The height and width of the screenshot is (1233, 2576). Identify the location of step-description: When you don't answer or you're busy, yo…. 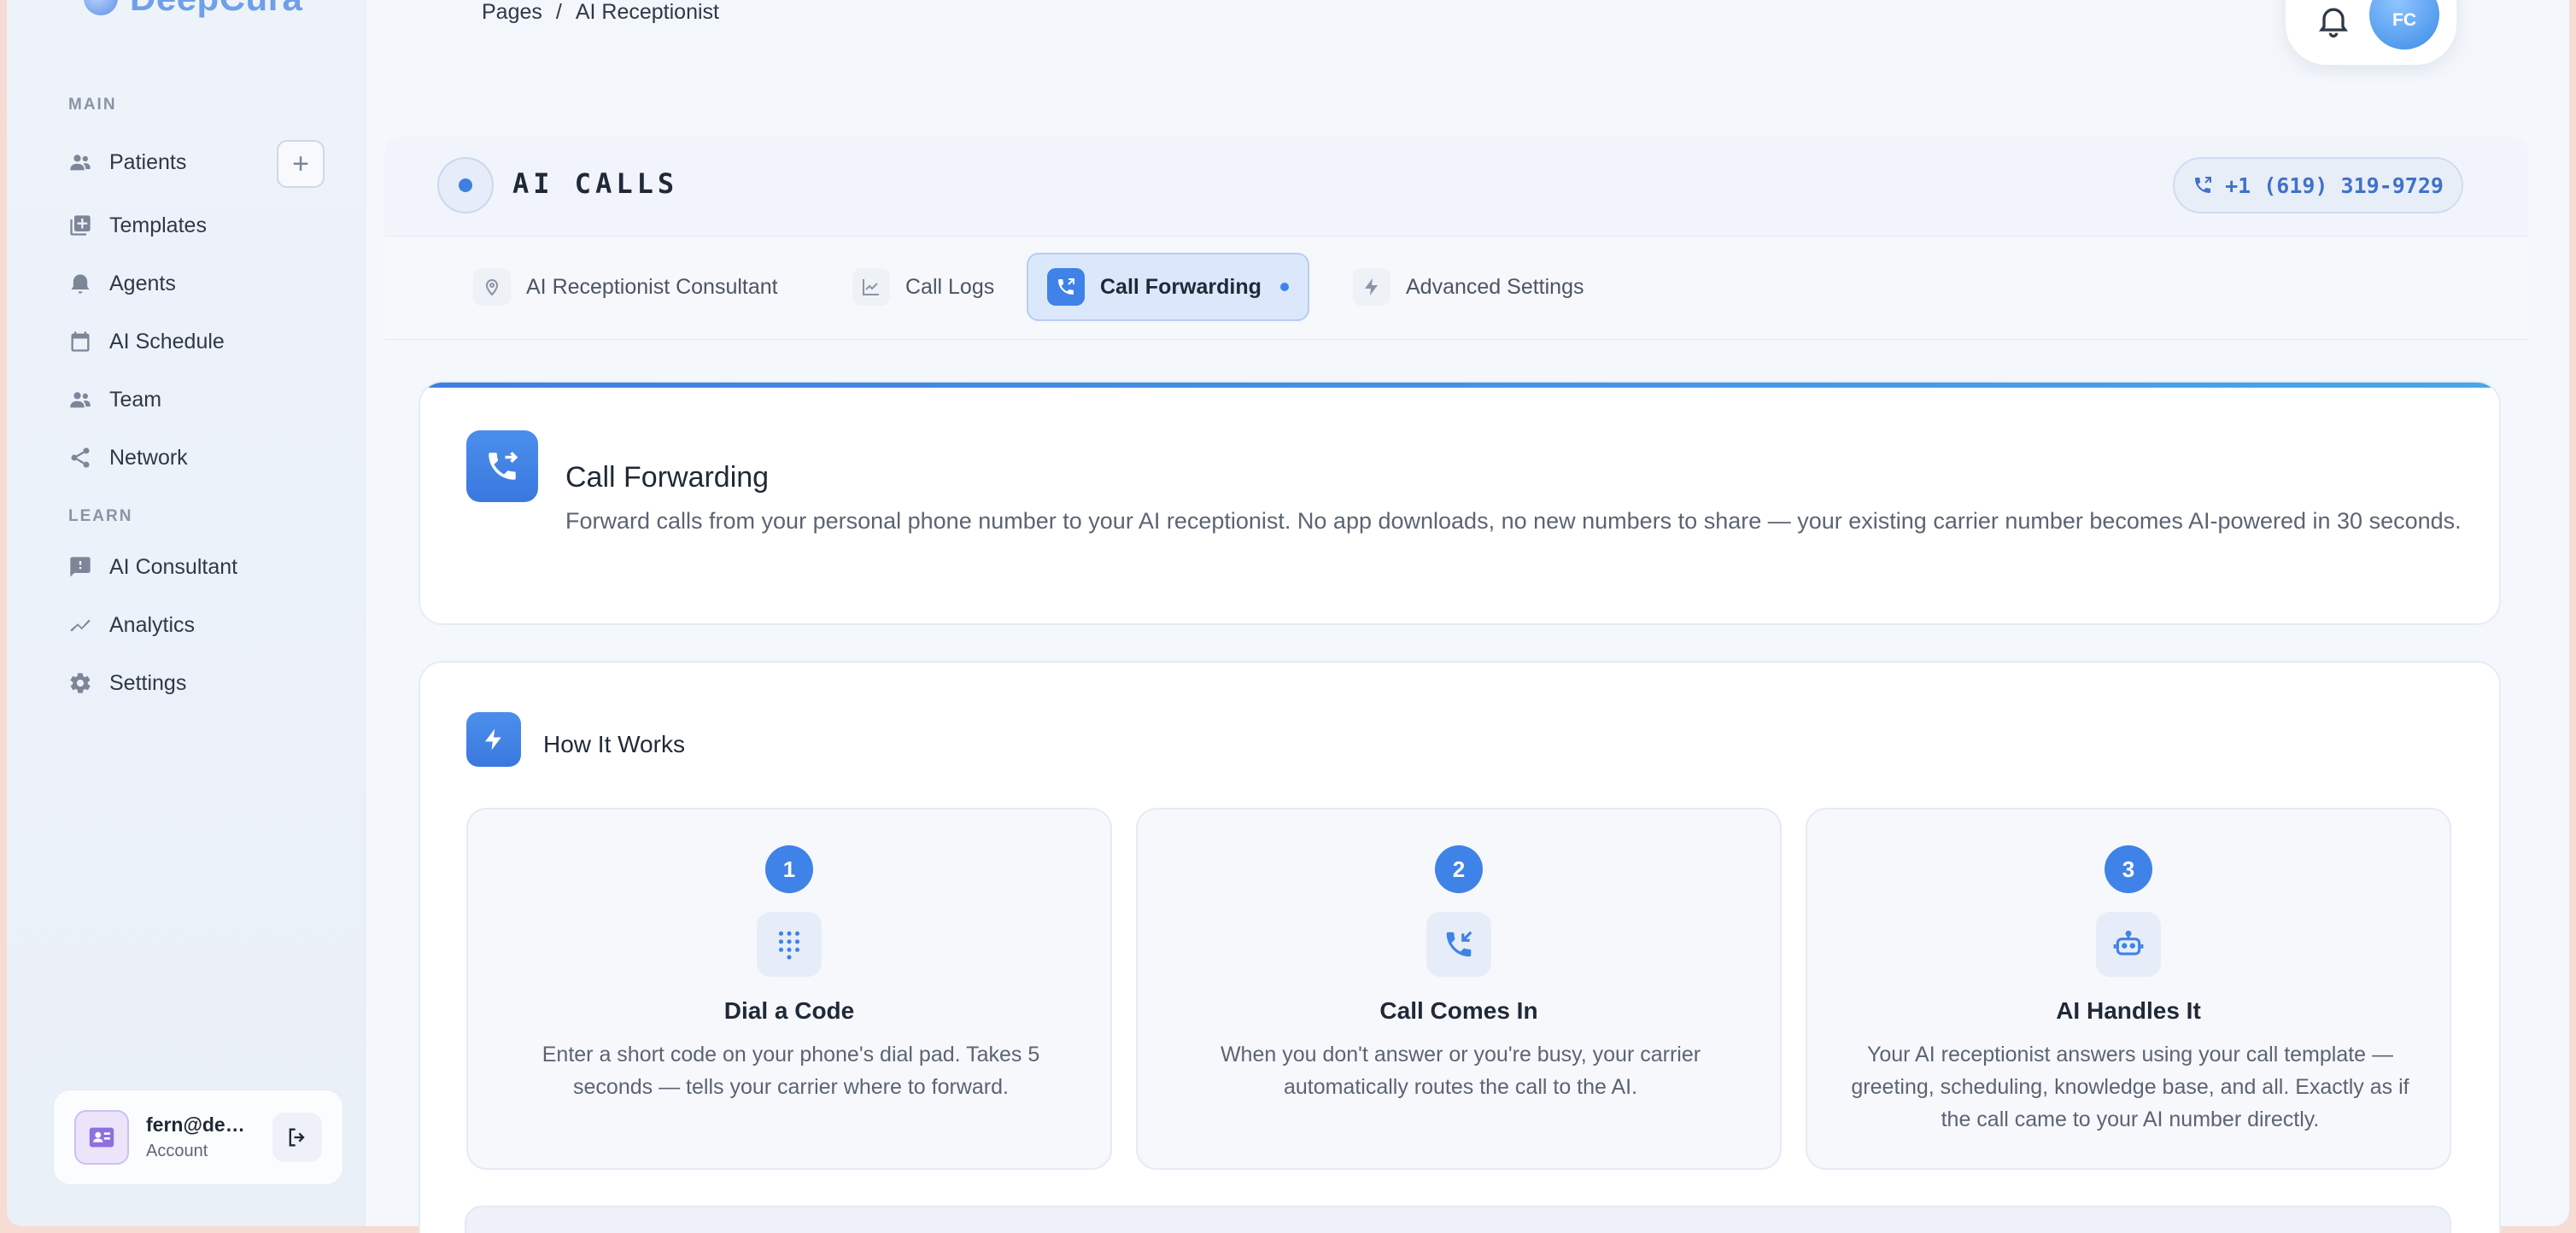
(1460, 1071).